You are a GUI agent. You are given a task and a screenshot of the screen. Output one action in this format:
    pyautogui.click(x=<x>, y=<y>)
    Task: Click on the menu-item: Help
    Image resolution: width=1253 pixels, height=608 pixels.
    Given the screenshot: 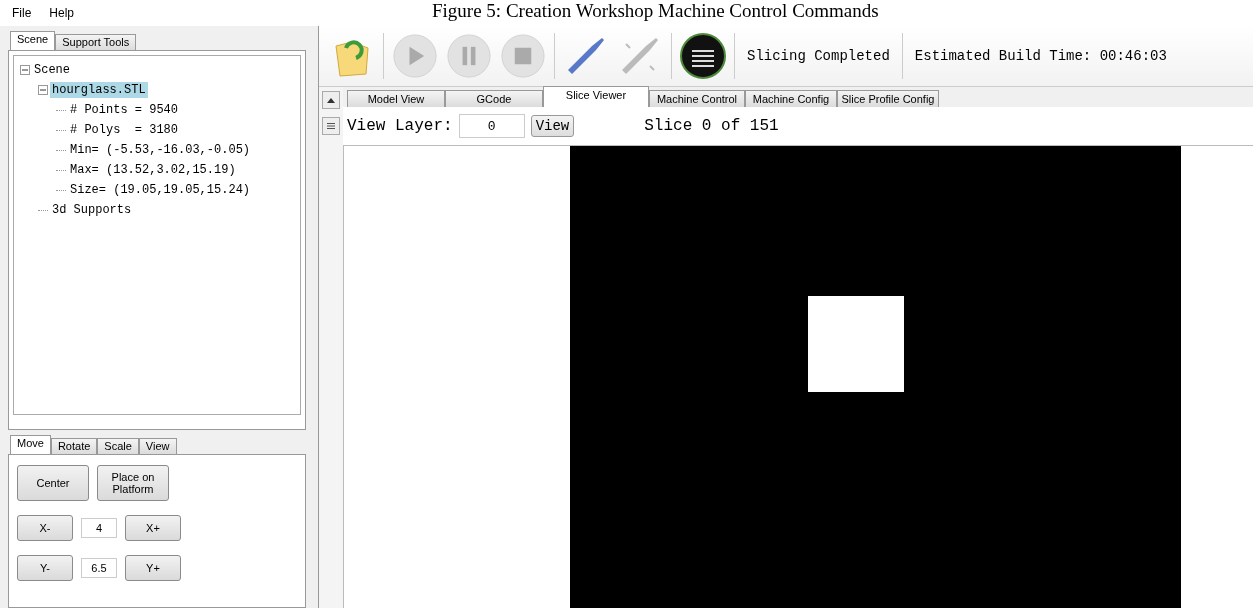 What is the action you would take?
    pyautogui.click(x=62, y=13)
    